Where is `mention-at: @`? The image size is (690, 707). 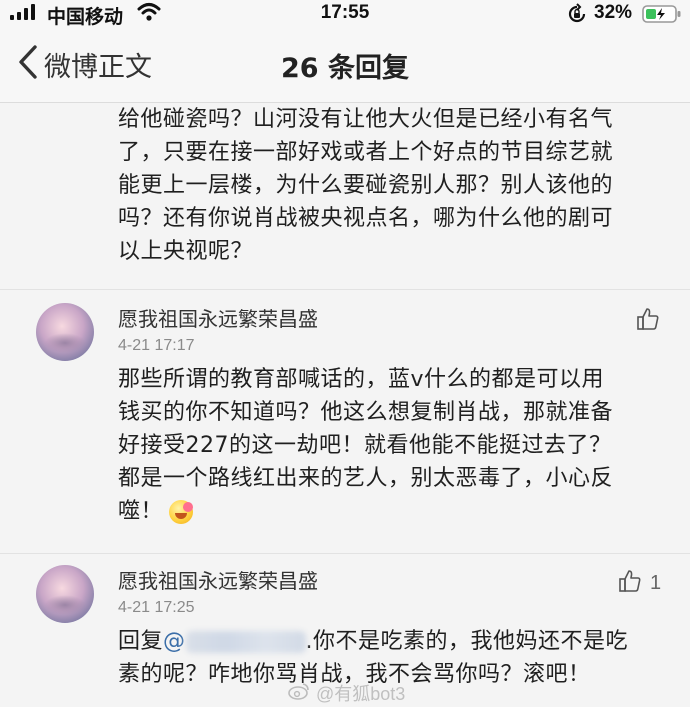
mention-at: @ is located at coordinates (174, 641).